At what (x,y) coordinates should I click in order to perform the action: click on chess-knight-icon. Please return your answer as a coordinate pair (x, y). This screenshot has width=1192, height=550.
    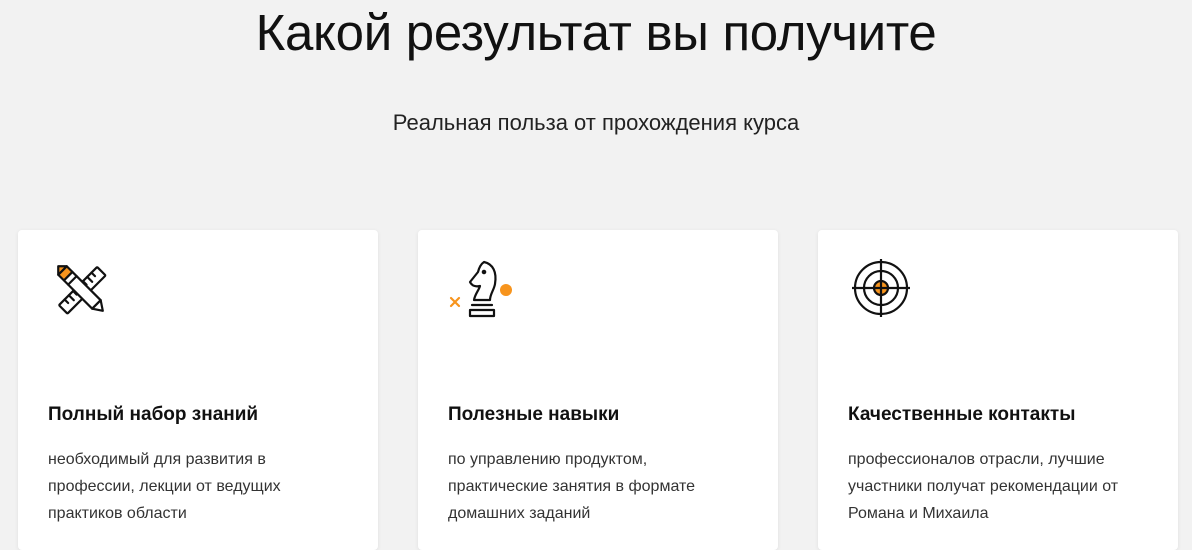
    Looking at the image, I should click on (483, 291).